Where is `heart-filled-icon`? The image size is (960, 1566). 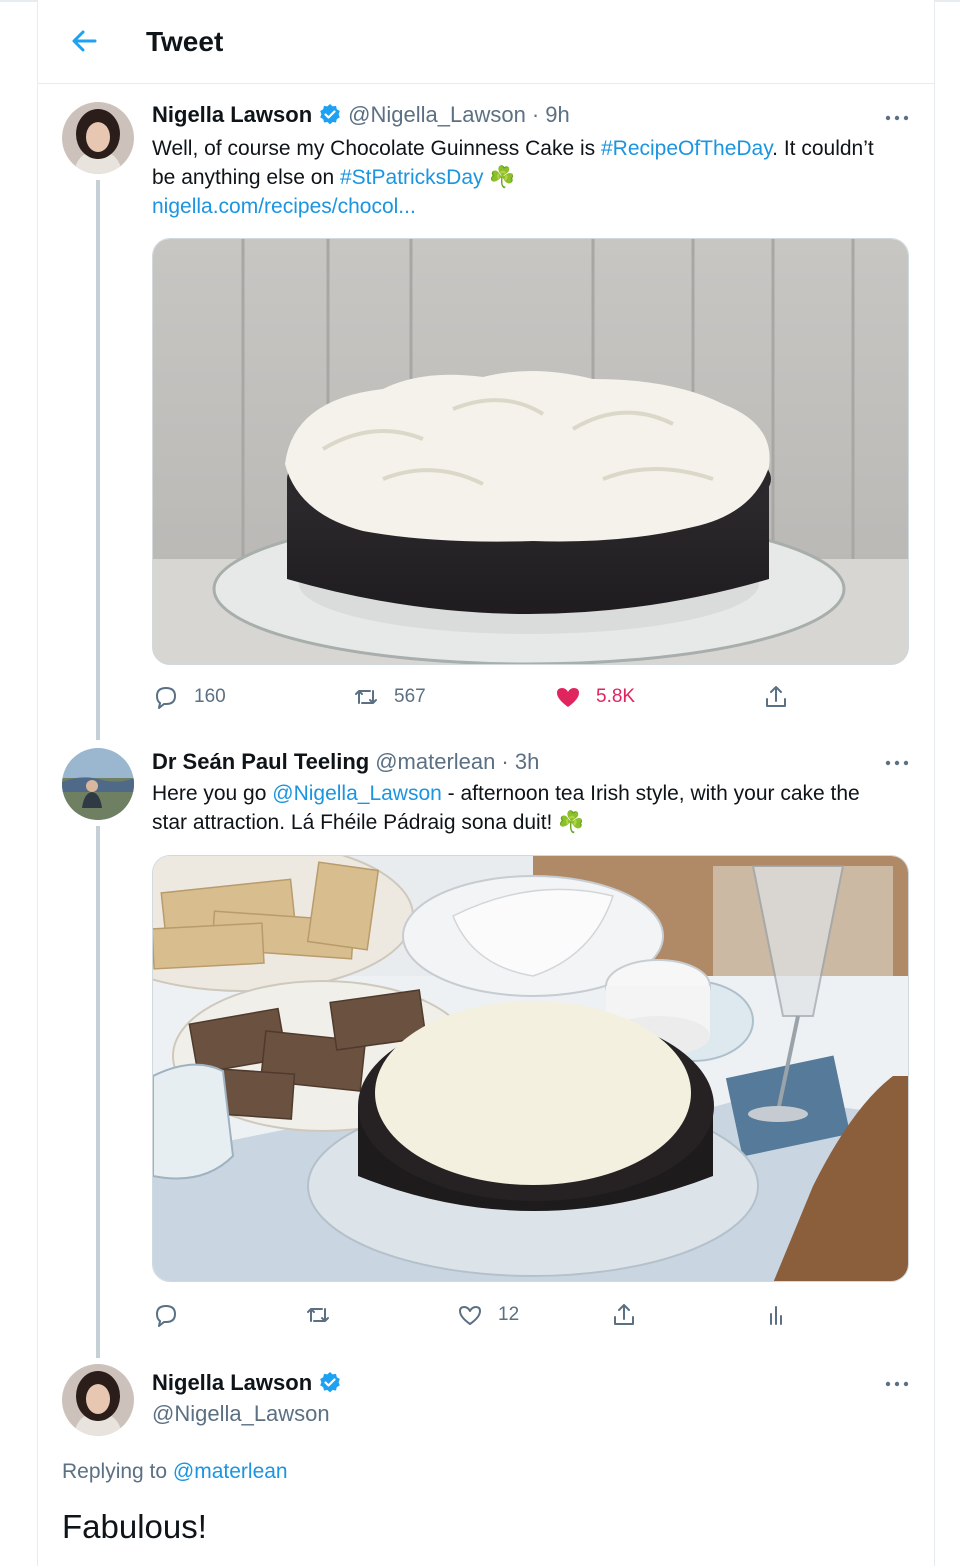
heart-filled-icon is located at coordinates (568, 697).